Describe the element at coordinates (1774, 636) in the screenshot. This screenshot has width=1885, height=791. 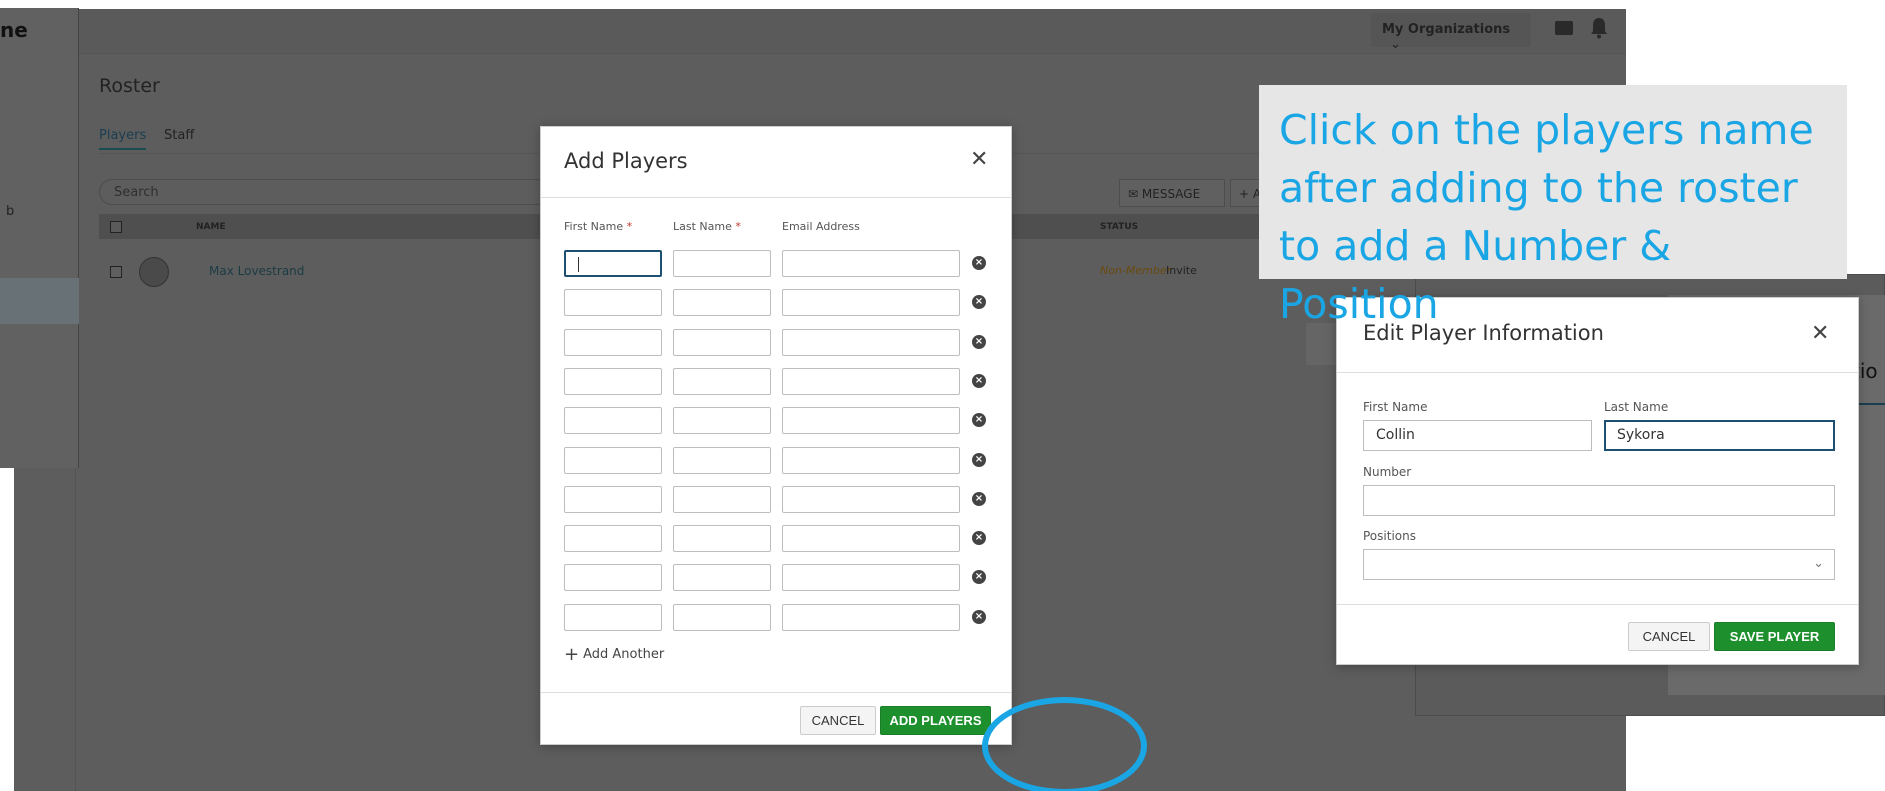
I see `save-player-button: SAVE PLAYER` at that location.